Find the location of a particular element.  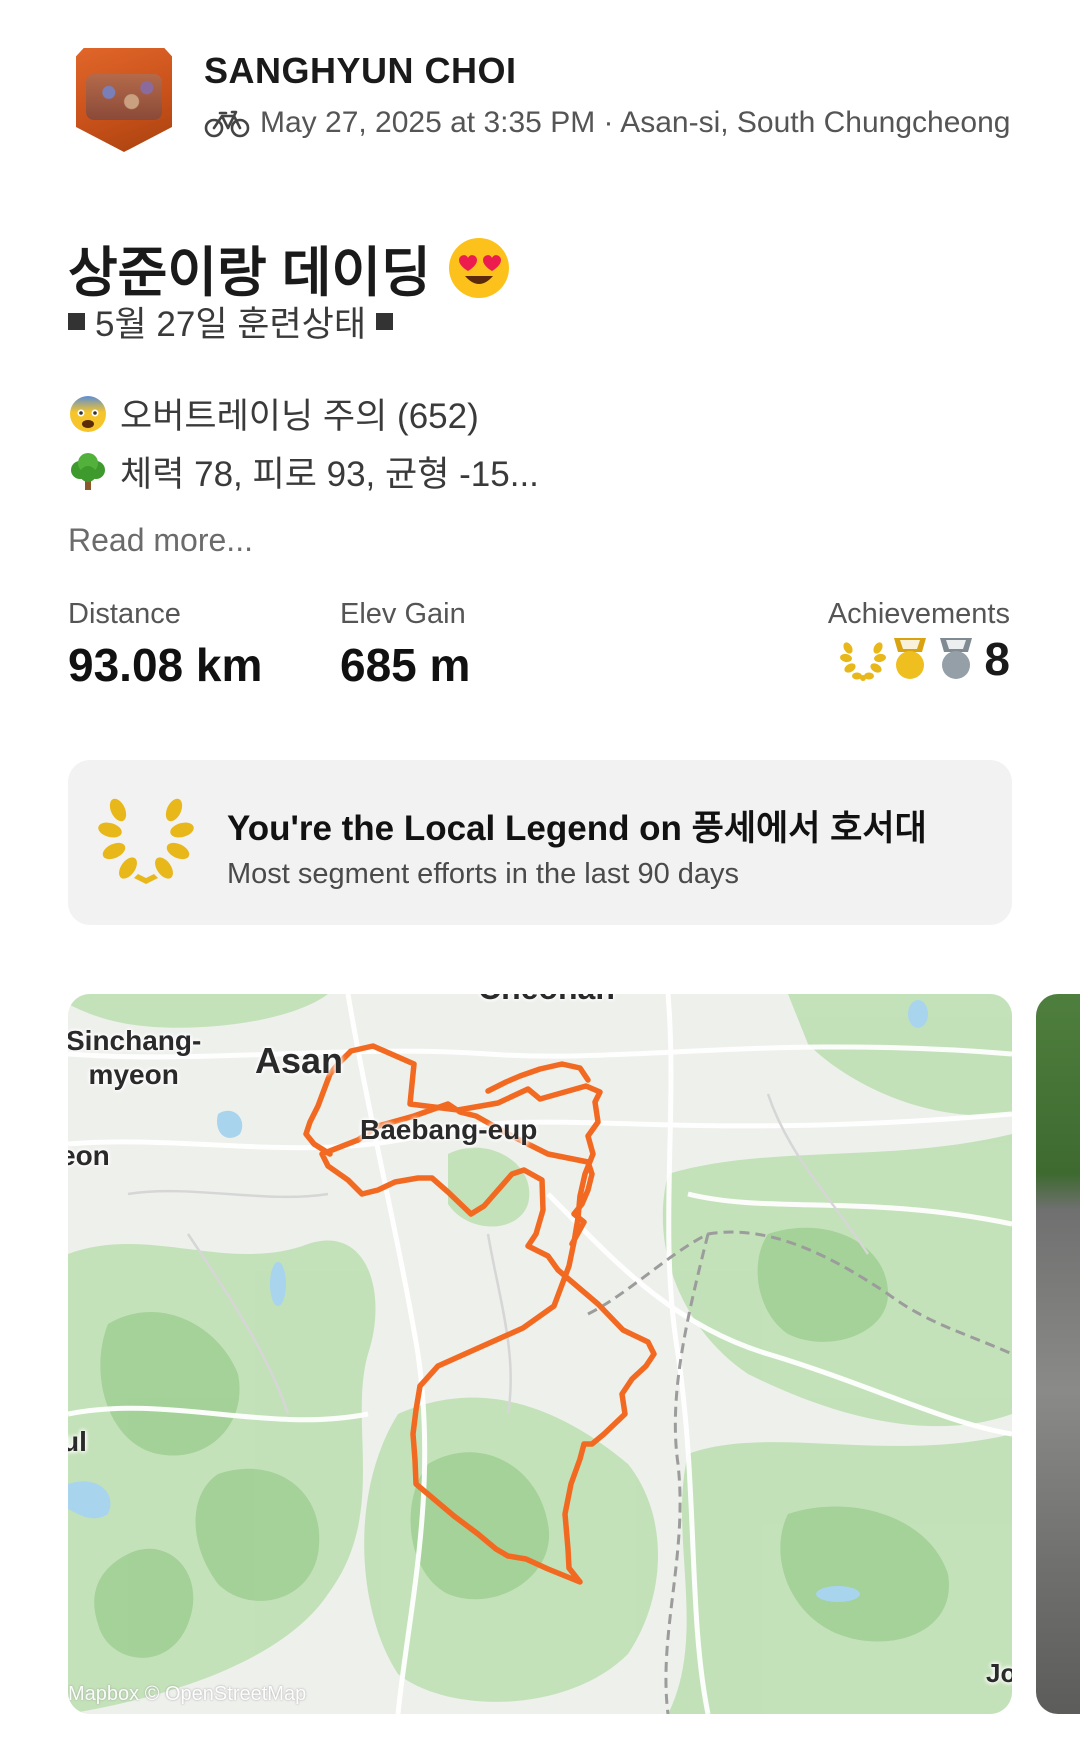

heart-eyes-emoji-icon is located at coordinates (478, 267).